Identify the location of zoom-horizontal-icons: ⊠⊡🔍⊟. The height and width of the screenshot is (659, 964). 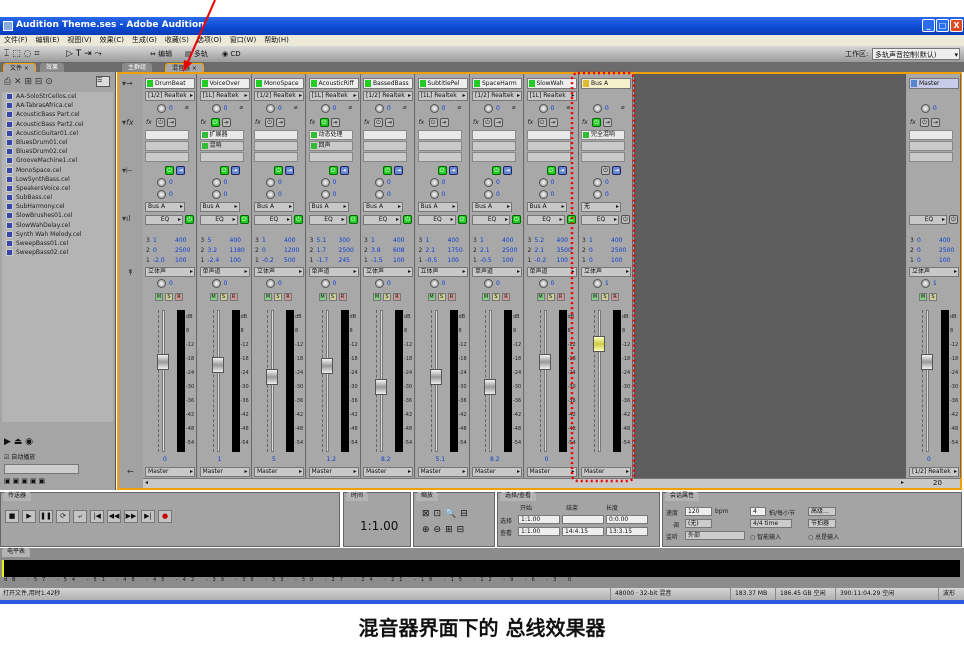
(447, 514).